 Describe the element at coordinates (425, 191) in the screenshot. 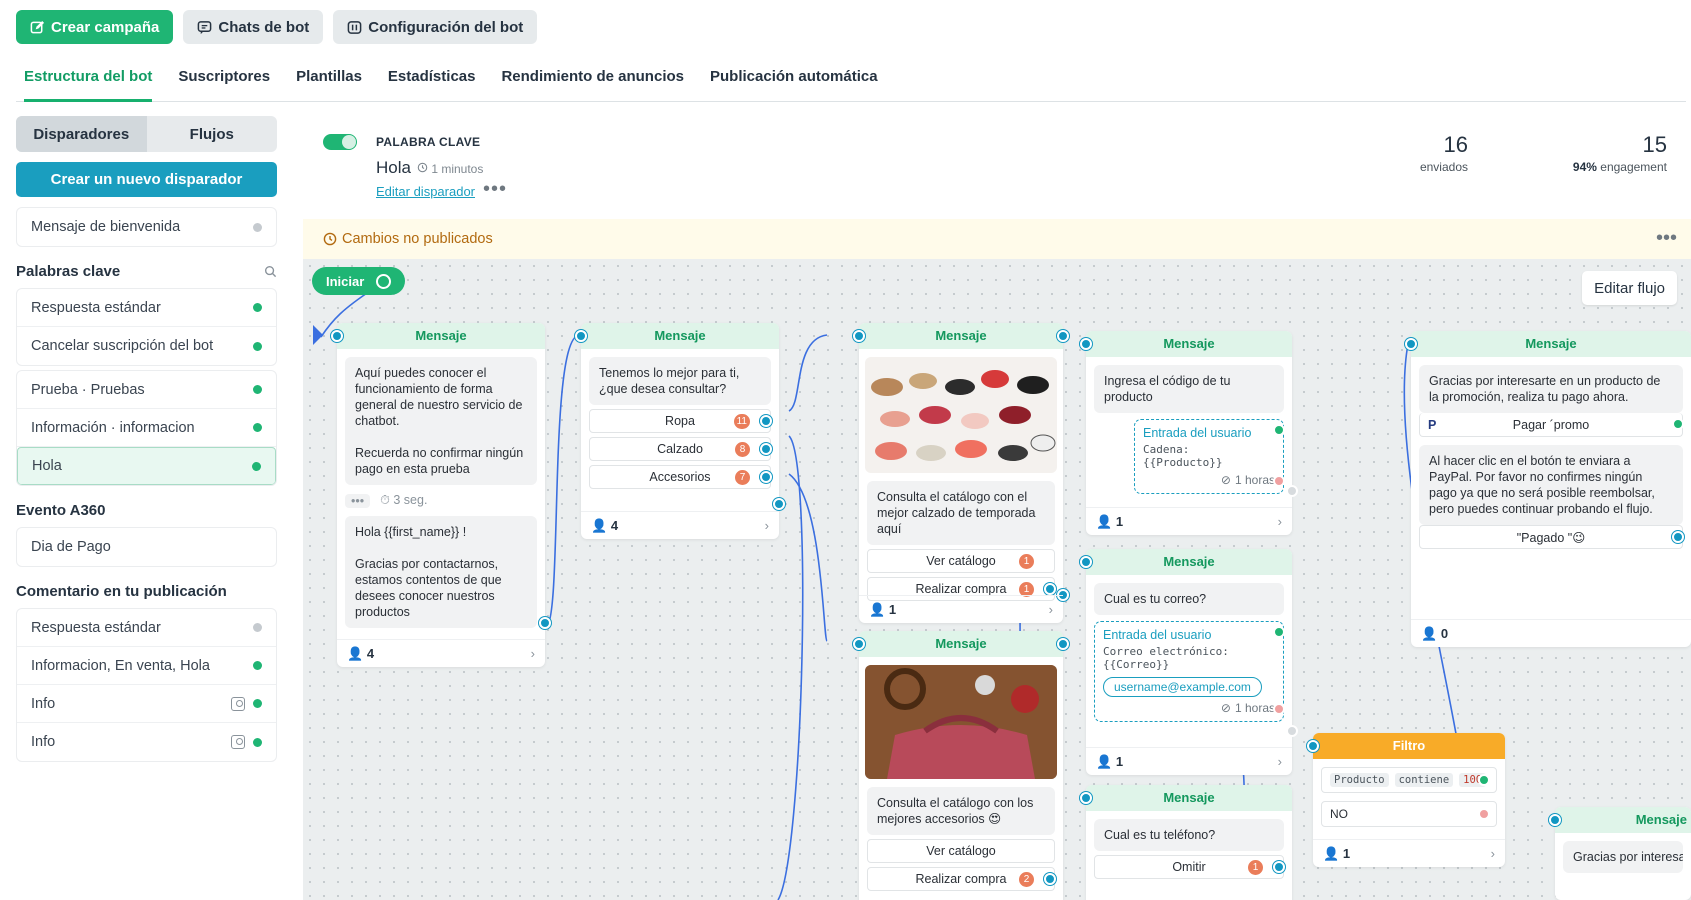

I see `edit-trigger-link: Editar disparador` at that location.